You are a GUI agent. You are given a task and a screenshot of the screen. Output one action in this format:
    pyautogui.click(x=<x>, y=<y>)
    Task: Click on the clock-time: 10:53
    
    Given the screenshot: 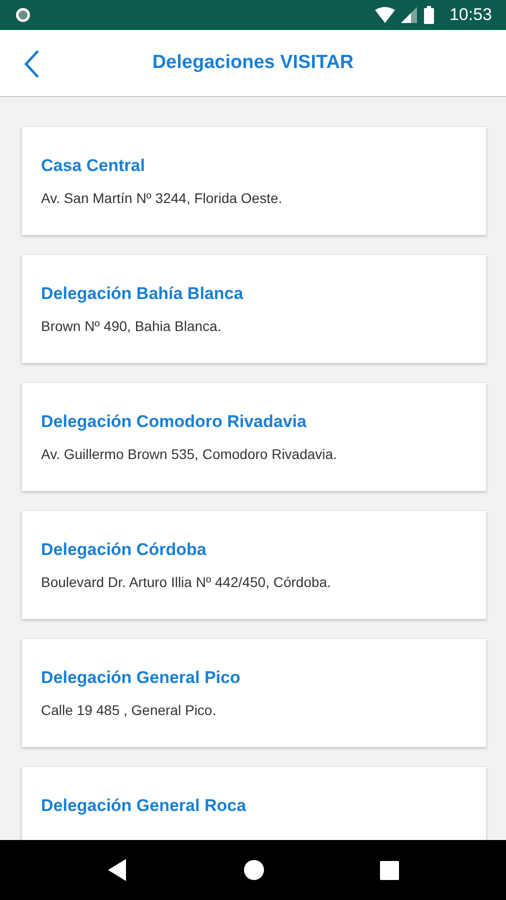 What is the action you would take?
    pyautogui.click(x=470, y=15)
    